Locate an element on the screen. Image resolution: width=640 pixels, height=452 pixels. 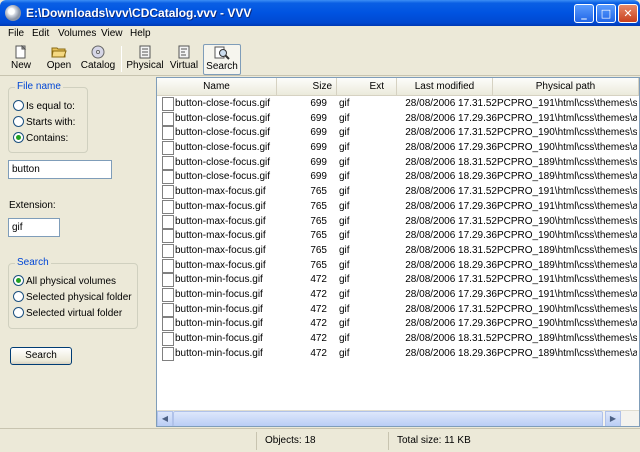
header-ext: Ext is located at coordinates (367, 87).